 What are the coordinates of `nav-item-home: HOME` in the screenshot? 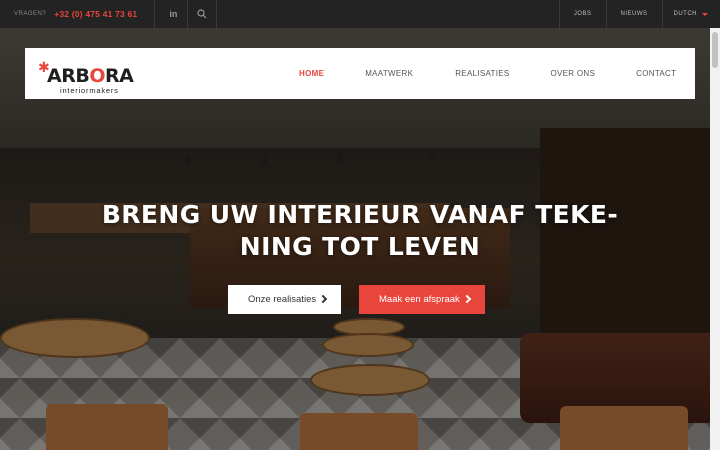 It's located at (311, 73).